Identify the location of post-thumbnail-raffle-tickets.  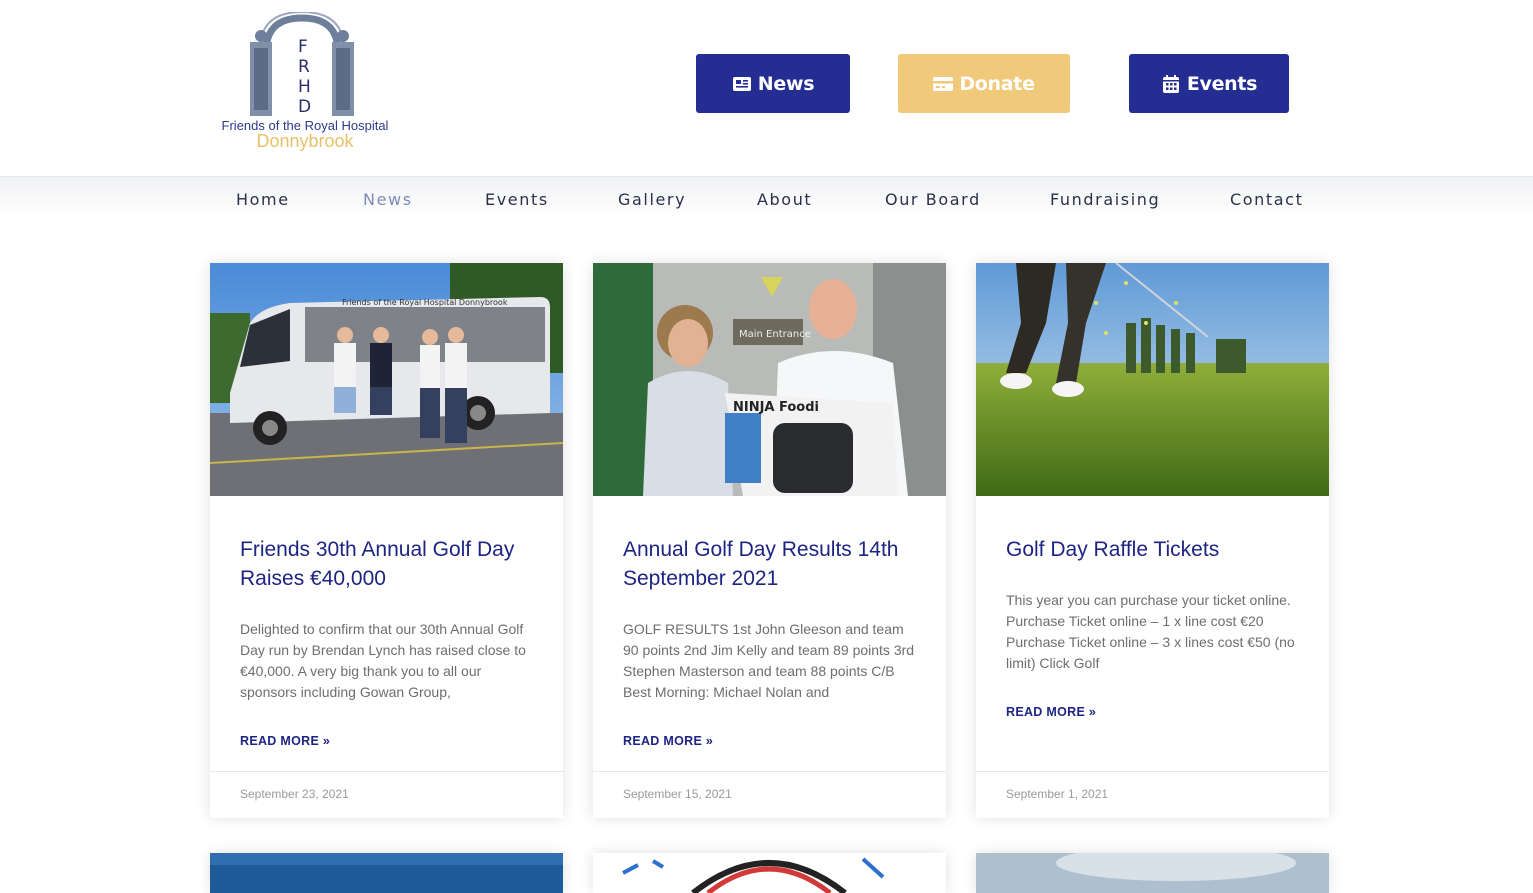
(1152, 379).